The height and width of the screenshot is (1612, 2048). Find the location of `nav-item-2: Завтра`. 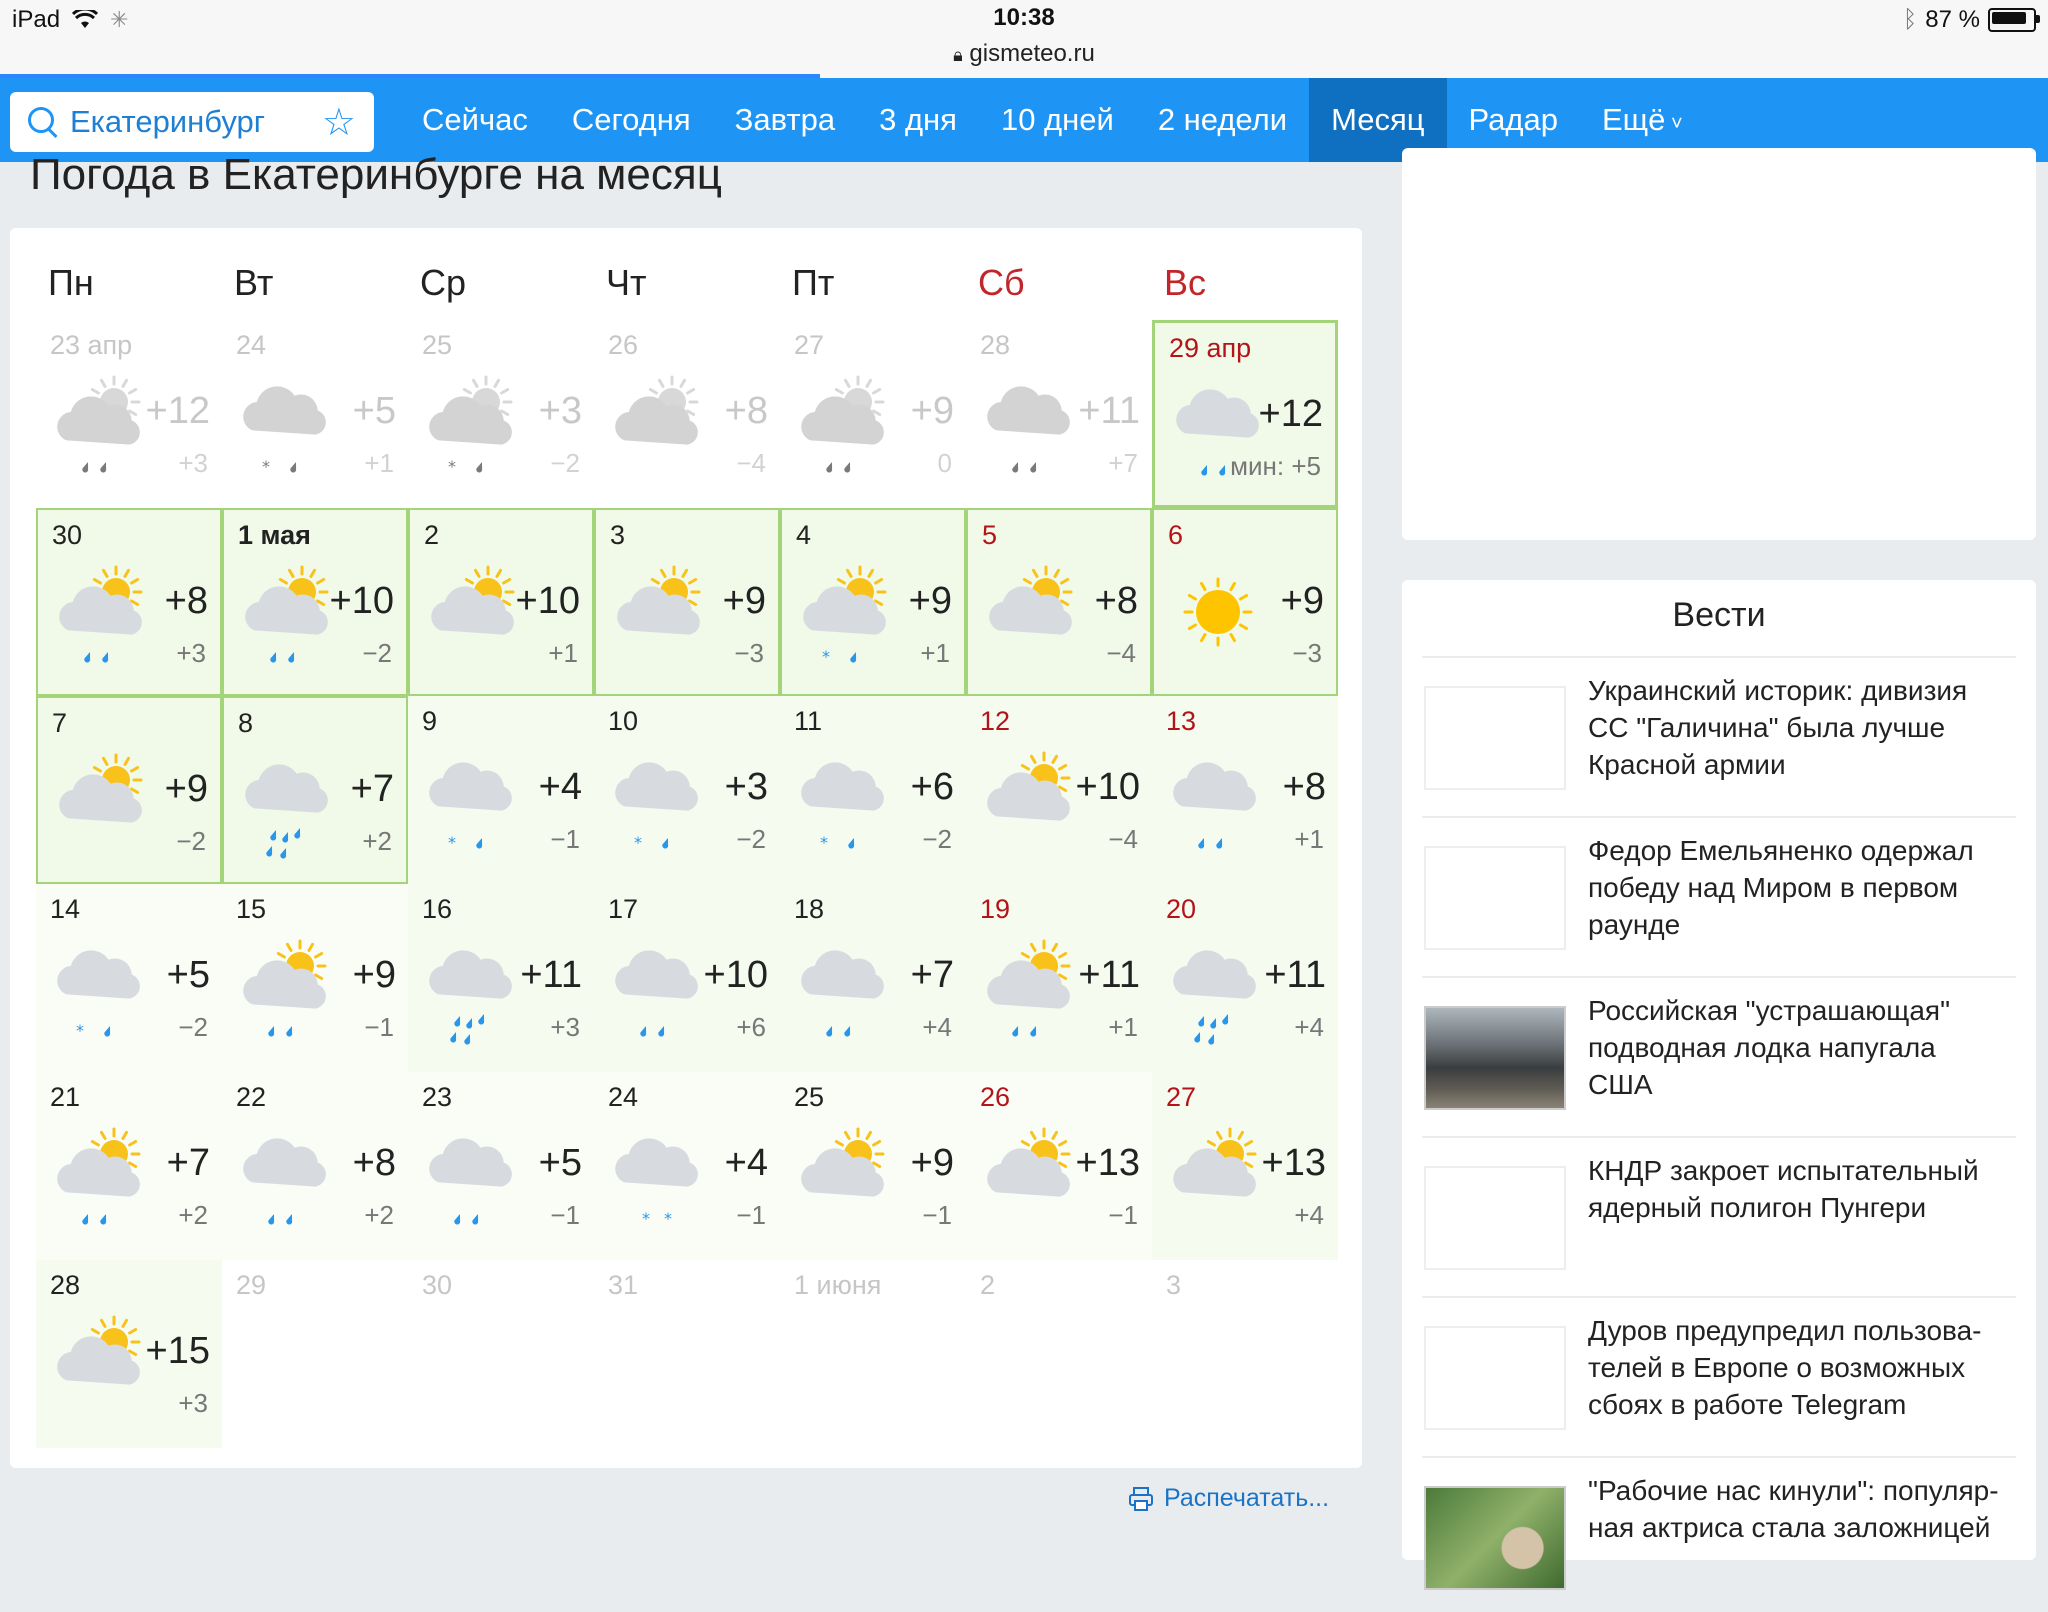

nav-item-2: Завтра is located at coordinates (785, 120).